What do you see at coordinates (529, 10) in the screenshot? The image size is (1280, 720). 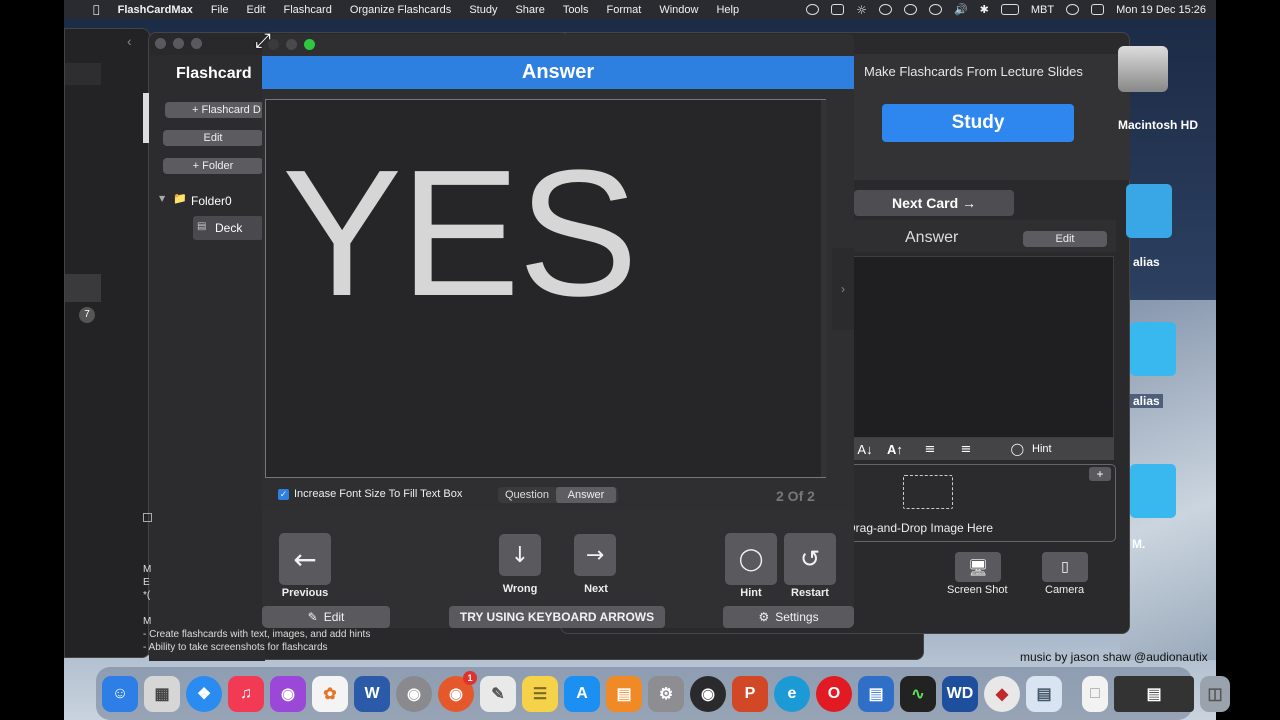 I see `menu-share: Share` at bounding box center [529, 10].